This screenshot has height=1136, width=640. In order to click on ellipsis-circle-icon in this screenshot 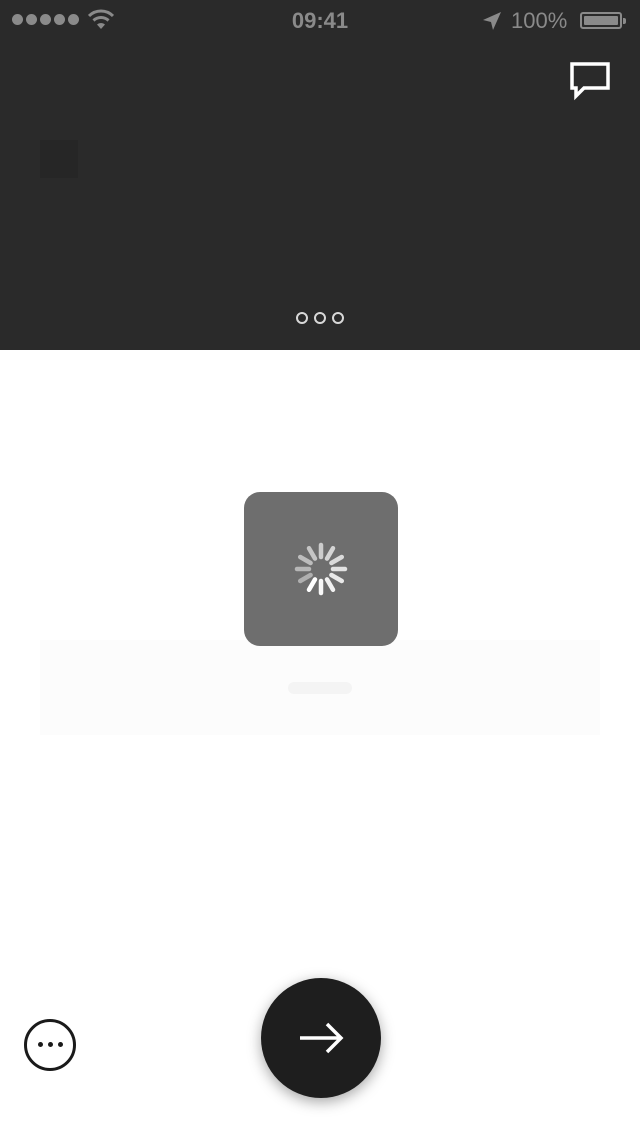, I will do `click(50, 1044)`.